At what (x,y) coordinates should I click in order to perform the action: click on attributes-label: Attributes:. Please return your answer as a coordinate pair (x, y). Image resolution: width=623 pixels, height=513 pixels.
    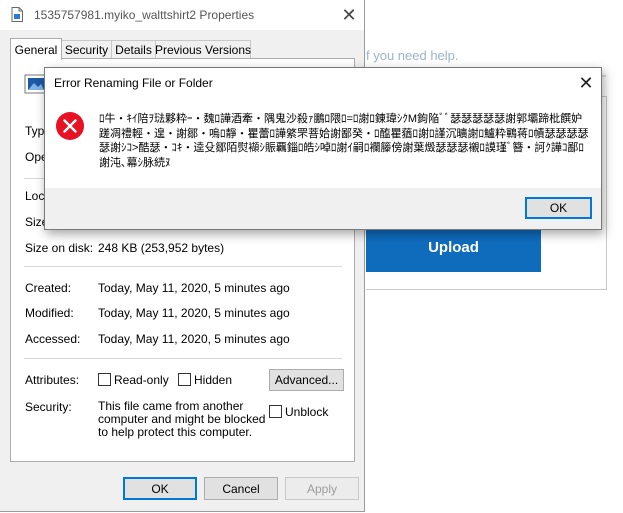
    Looking at the image, I should click on (52, 380).